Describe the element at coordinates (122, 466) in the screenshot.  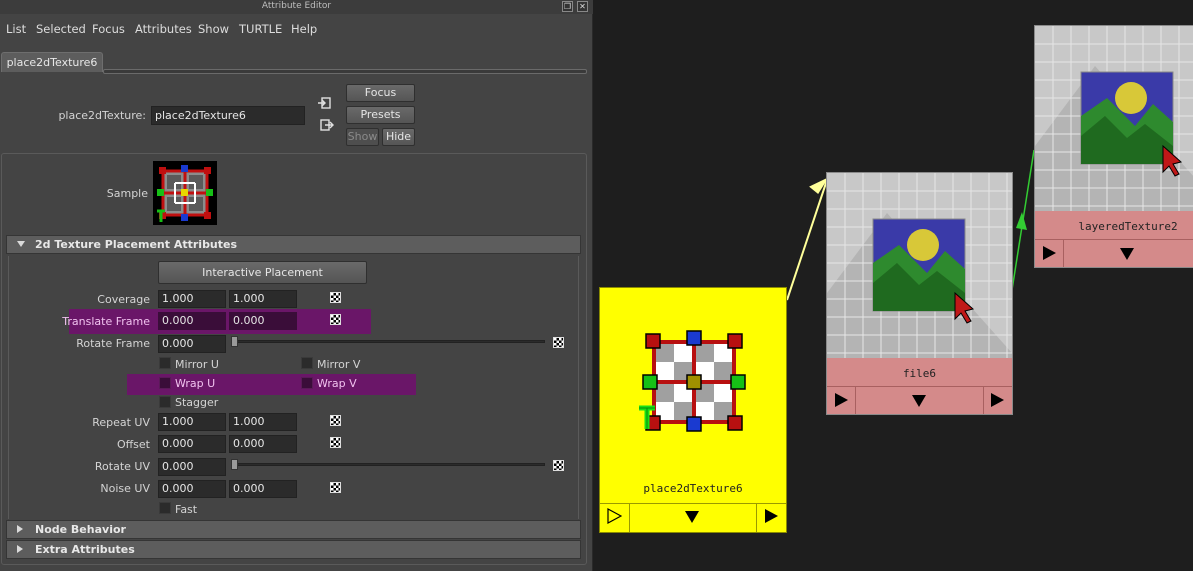
I see `rotate-uv-label: Rotate UV` at that location.